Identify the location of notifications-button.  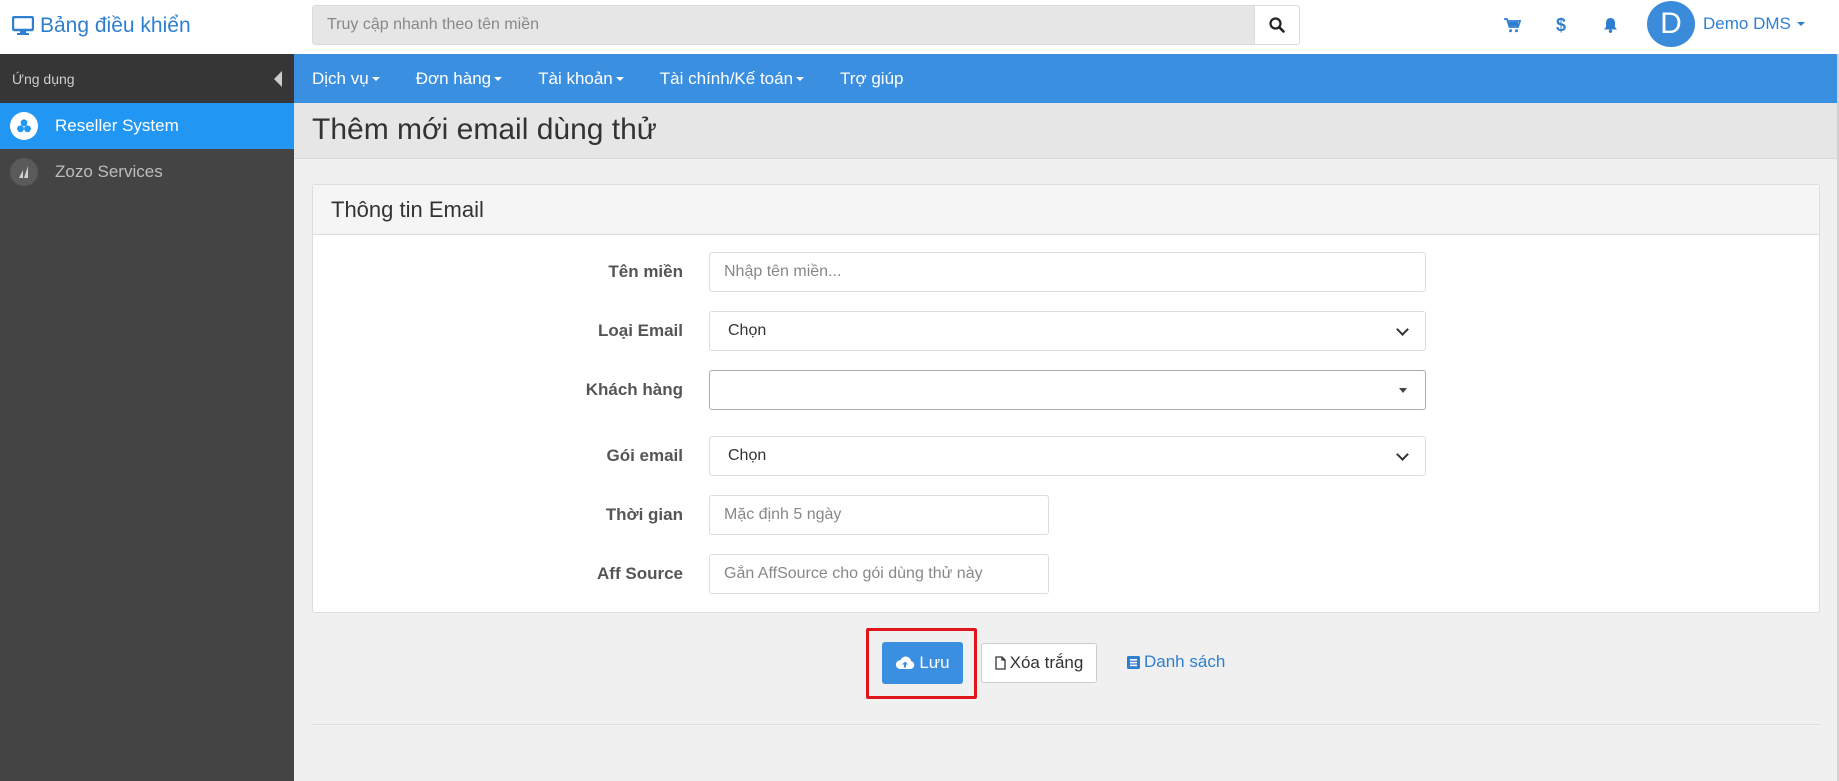
(1610, 25).